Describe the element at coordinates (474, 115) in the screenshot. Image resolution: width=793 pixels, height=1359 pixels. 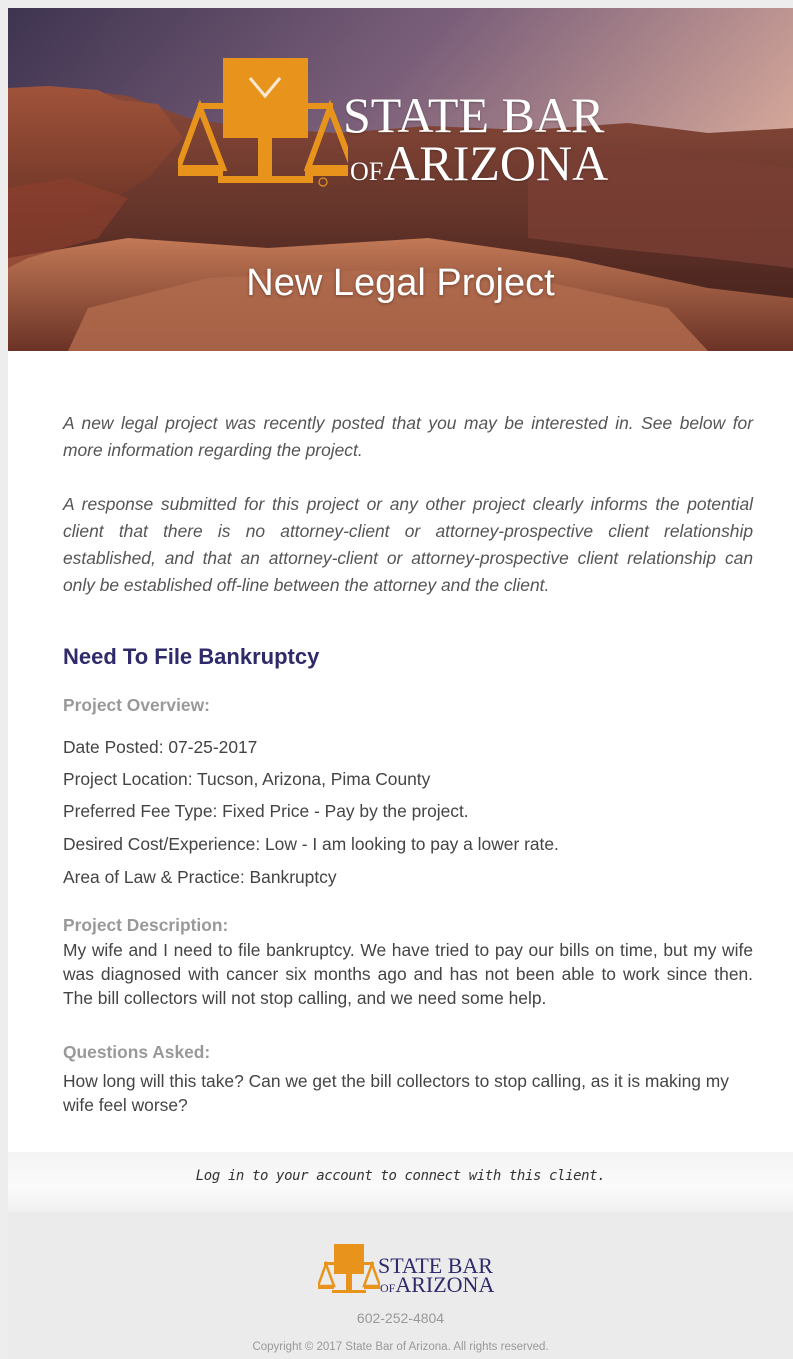
I see `logo-text-state-bar: STATE BAR` at that location.